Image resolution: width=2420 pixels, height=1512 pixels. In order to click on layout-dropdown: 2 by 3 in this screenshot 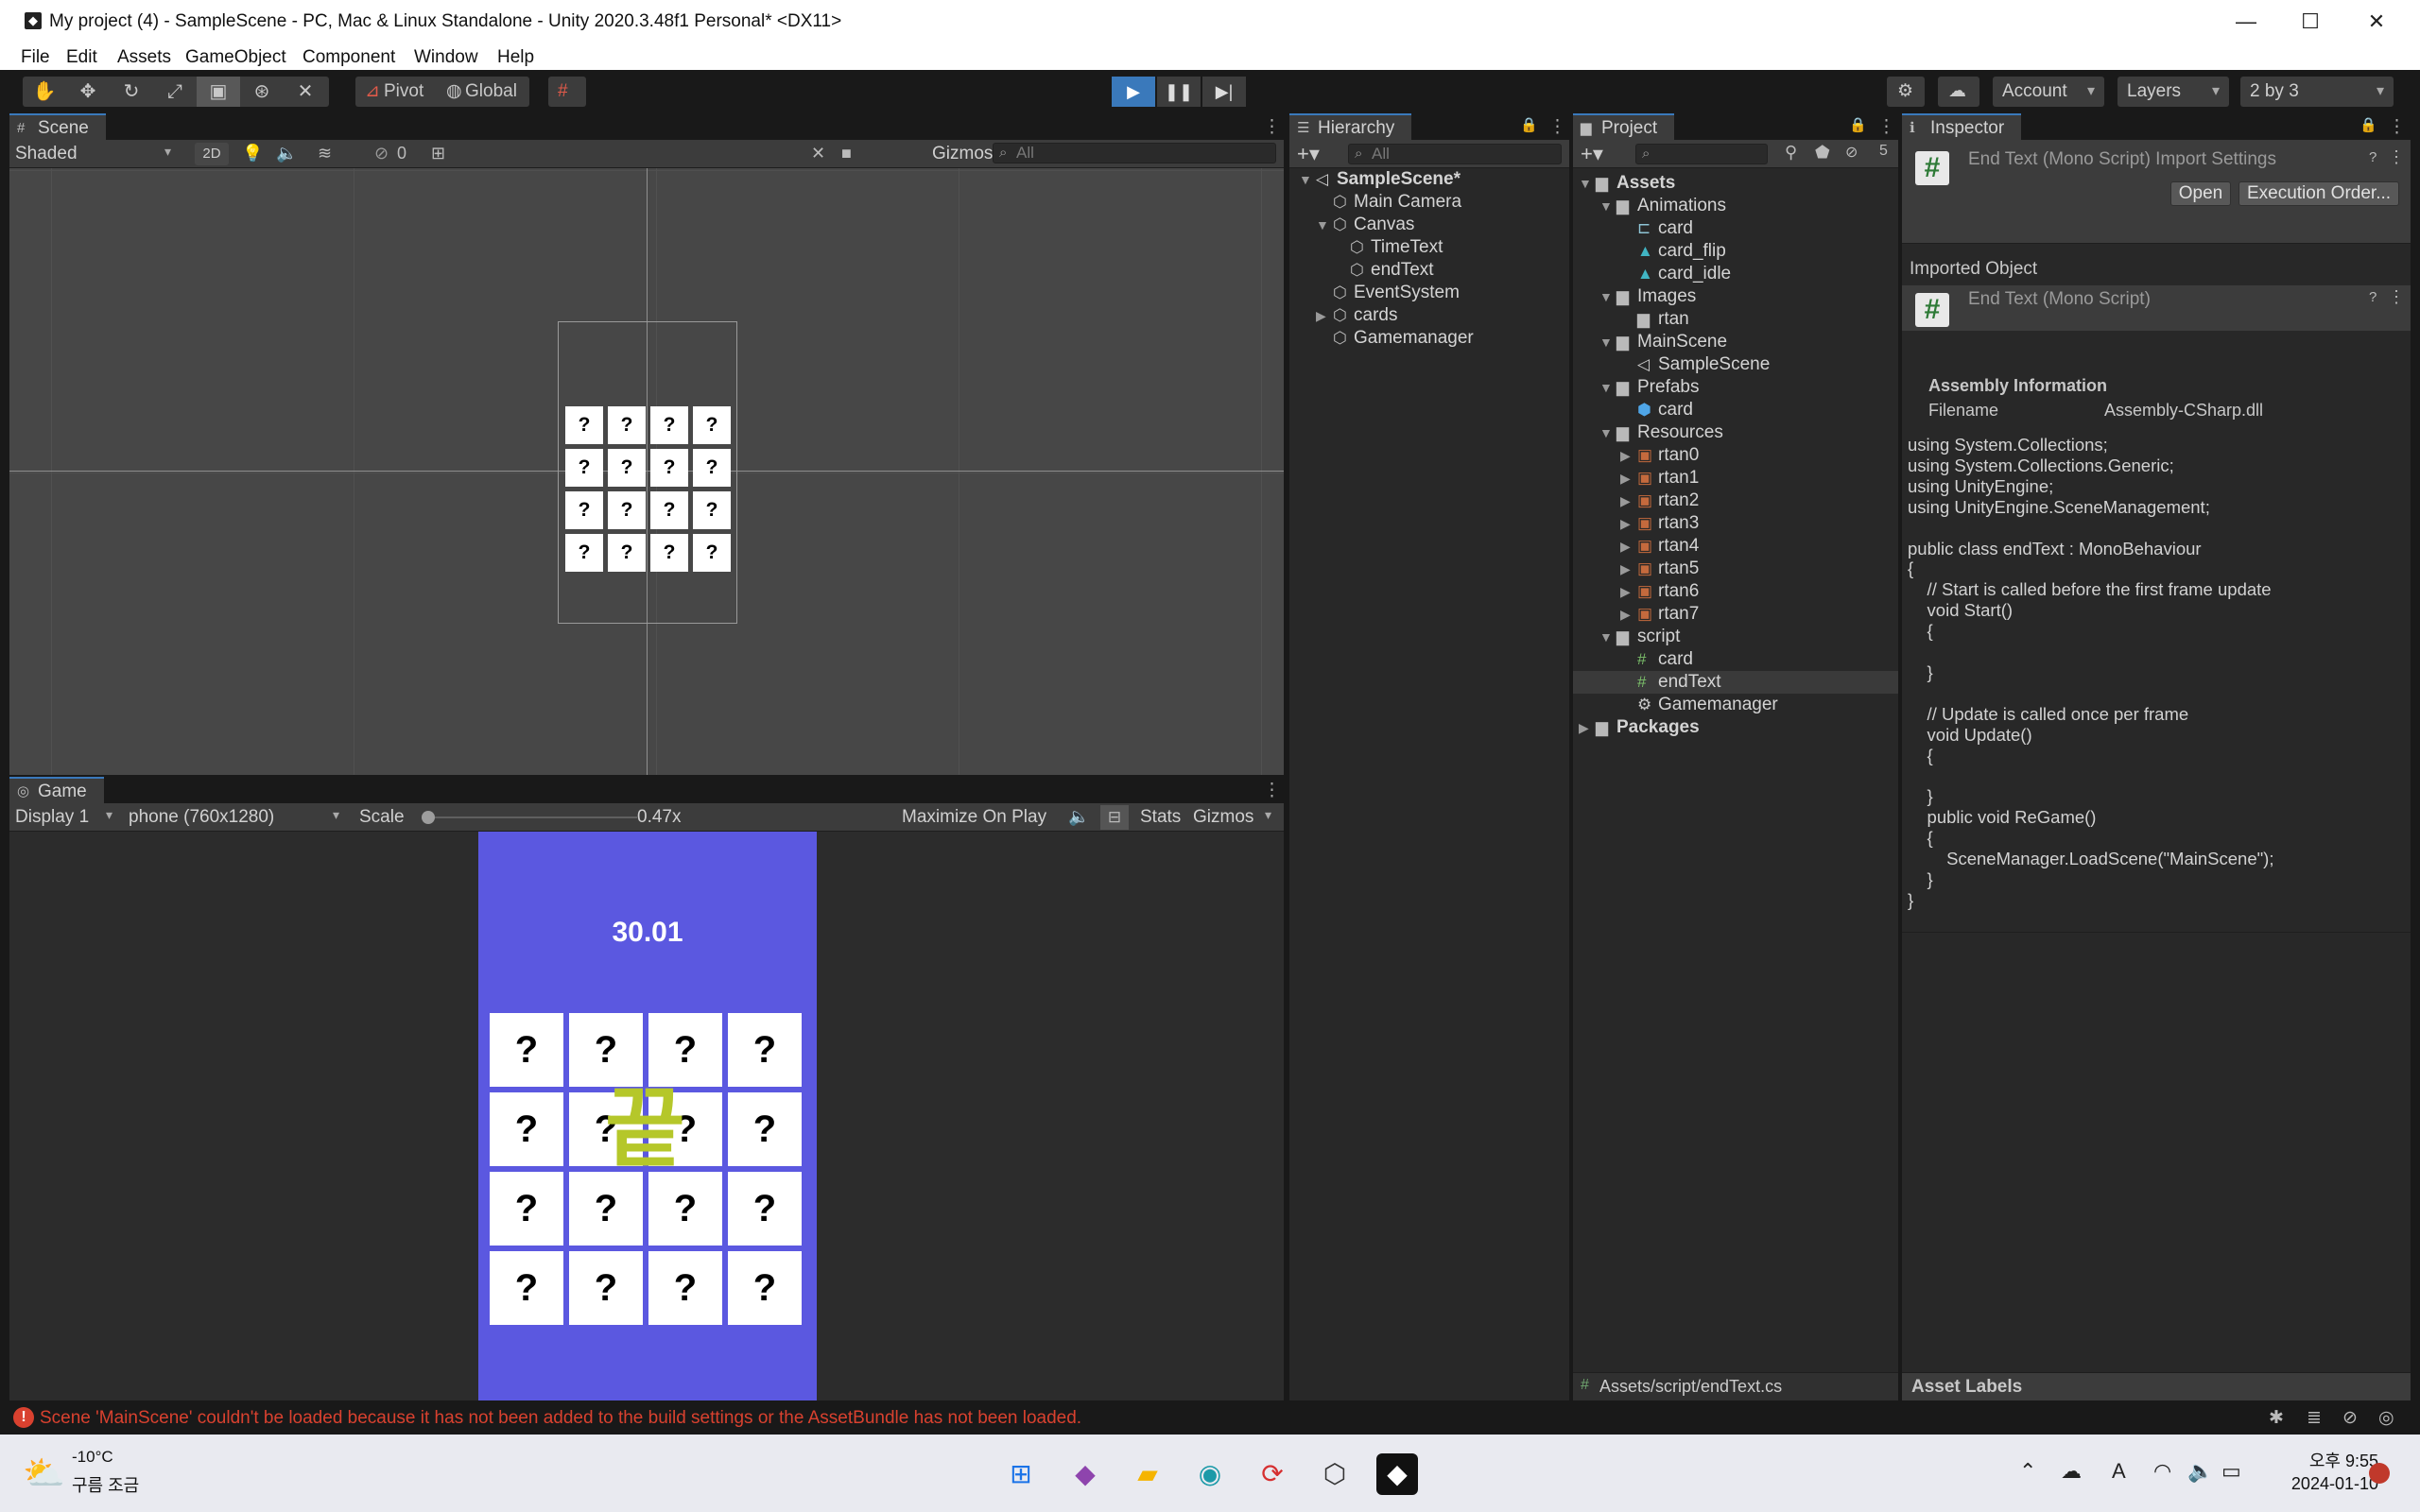, I will do `click(2317, 92)`.